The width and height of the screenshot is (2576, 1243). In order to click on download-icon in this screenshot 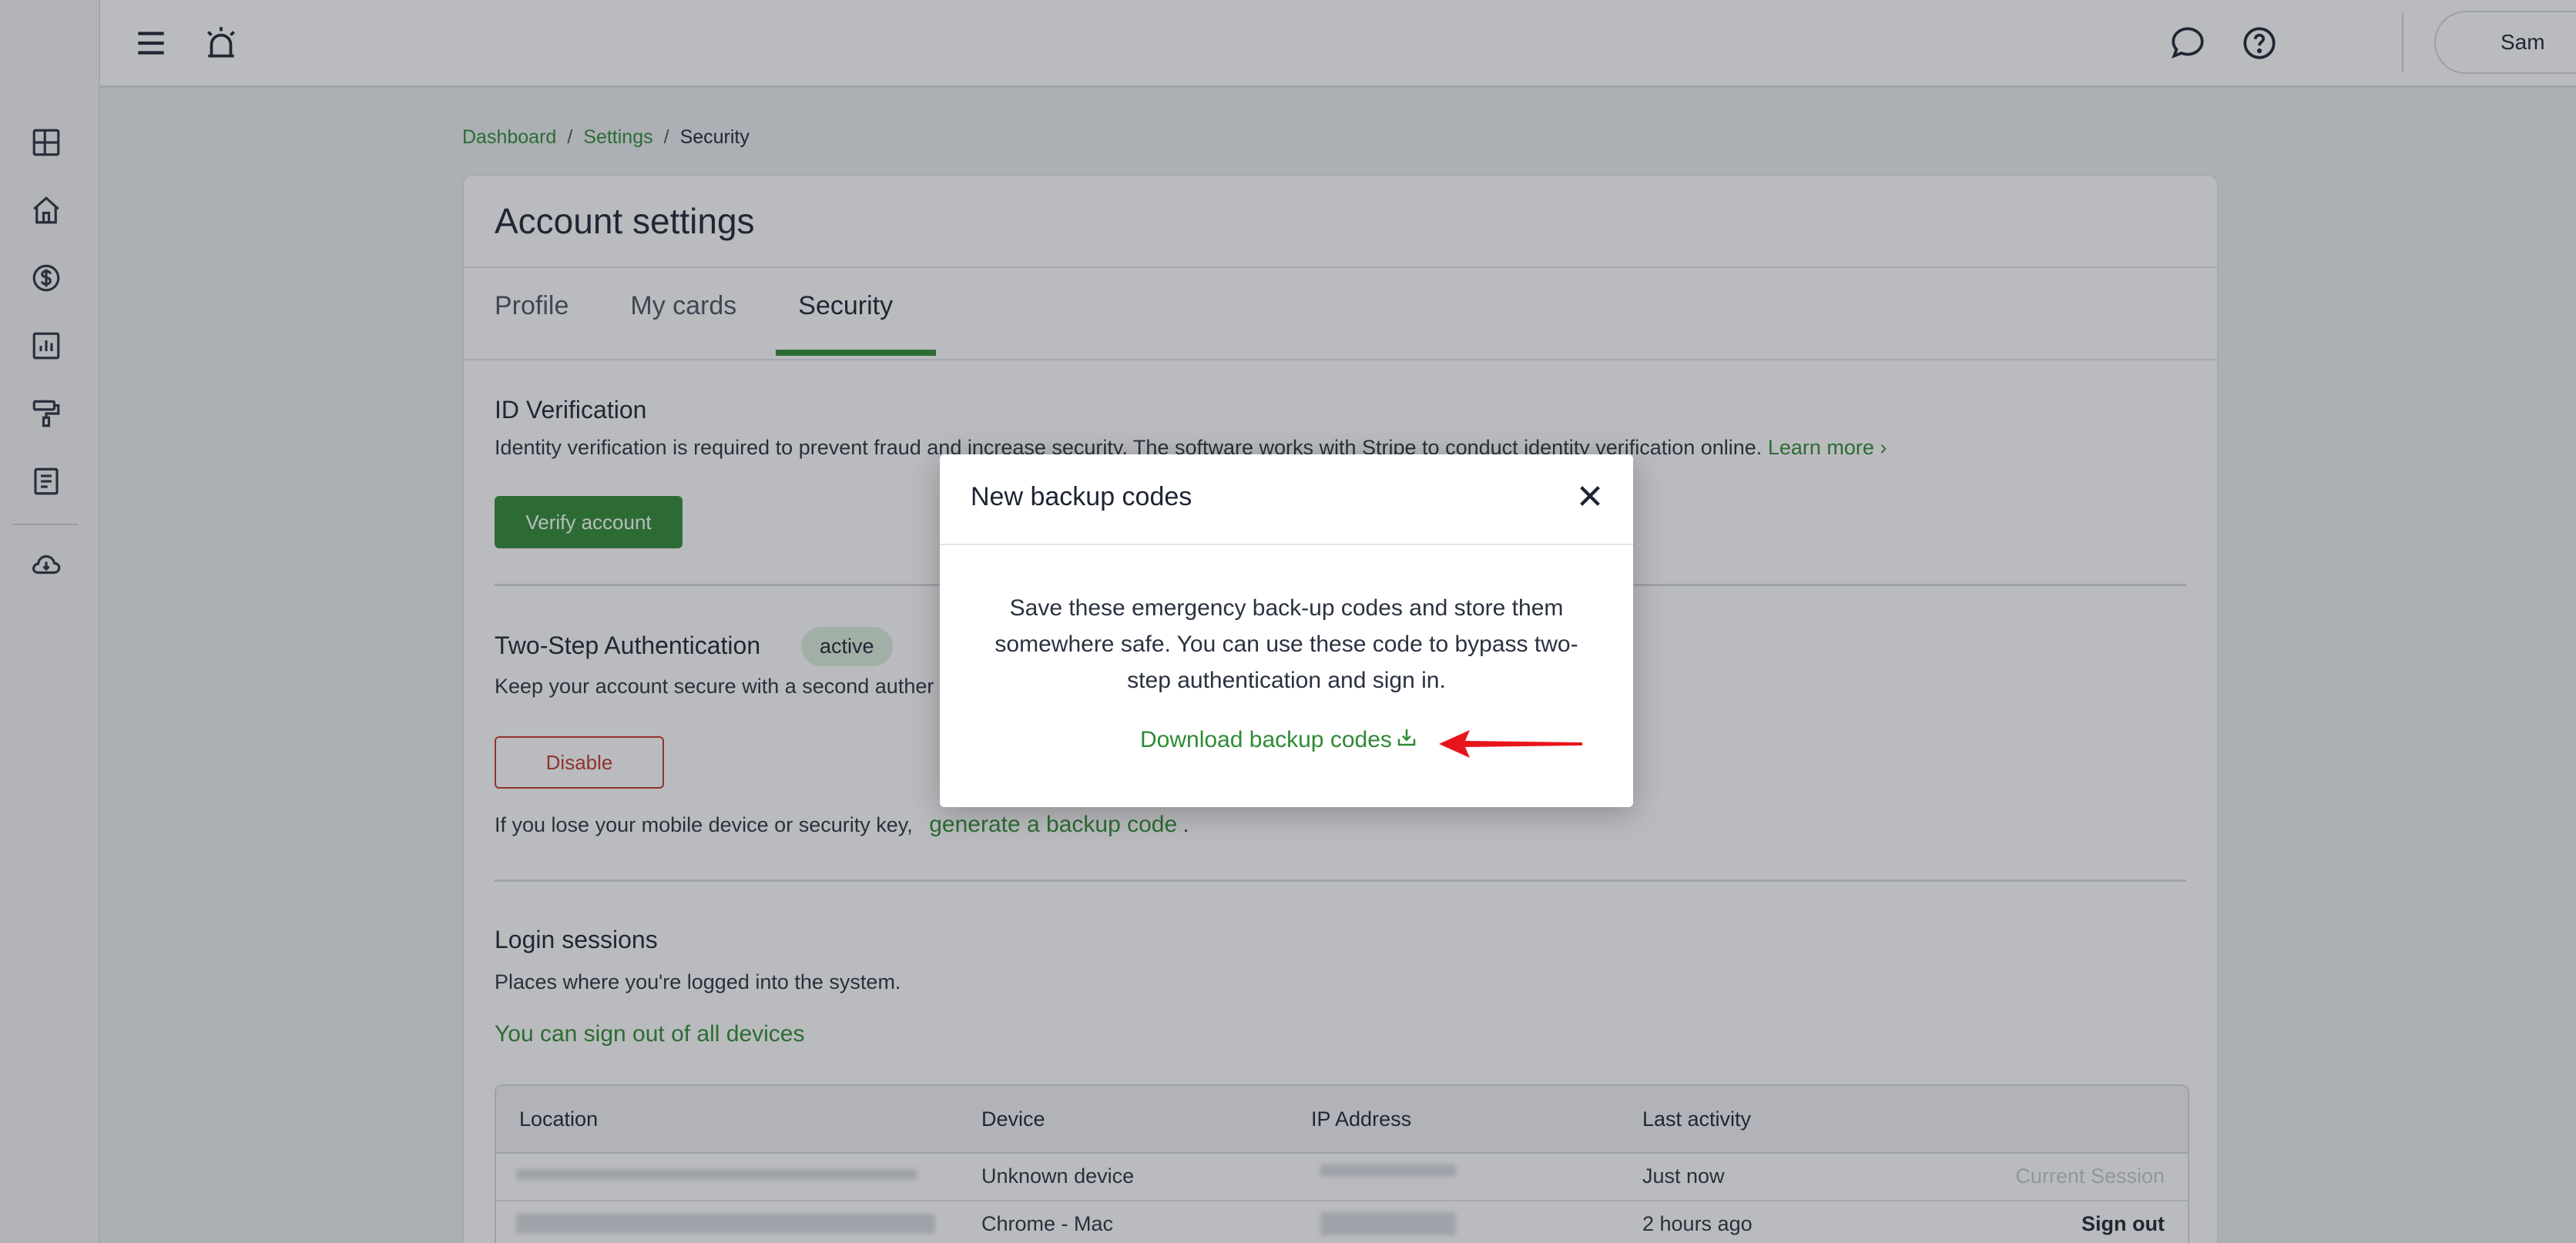, I will do `click(1406, 740)`.